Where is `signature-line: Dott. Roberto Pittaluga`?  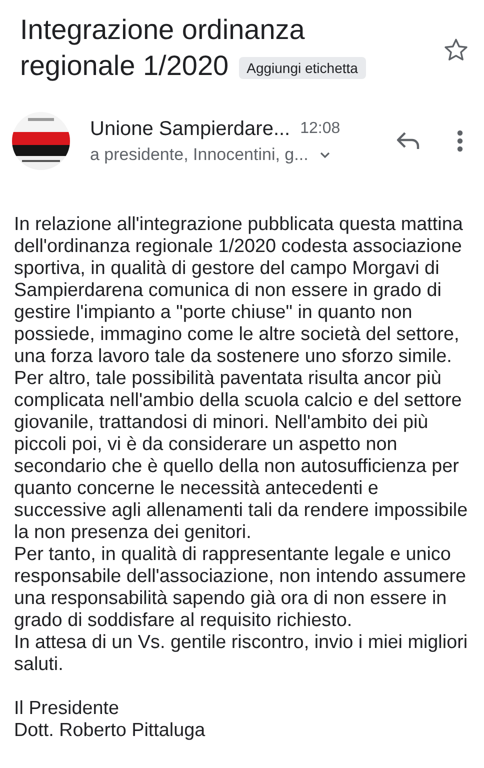
signature-line: Dott. Roberto Pittaluga is located at coordinates (110, 731).